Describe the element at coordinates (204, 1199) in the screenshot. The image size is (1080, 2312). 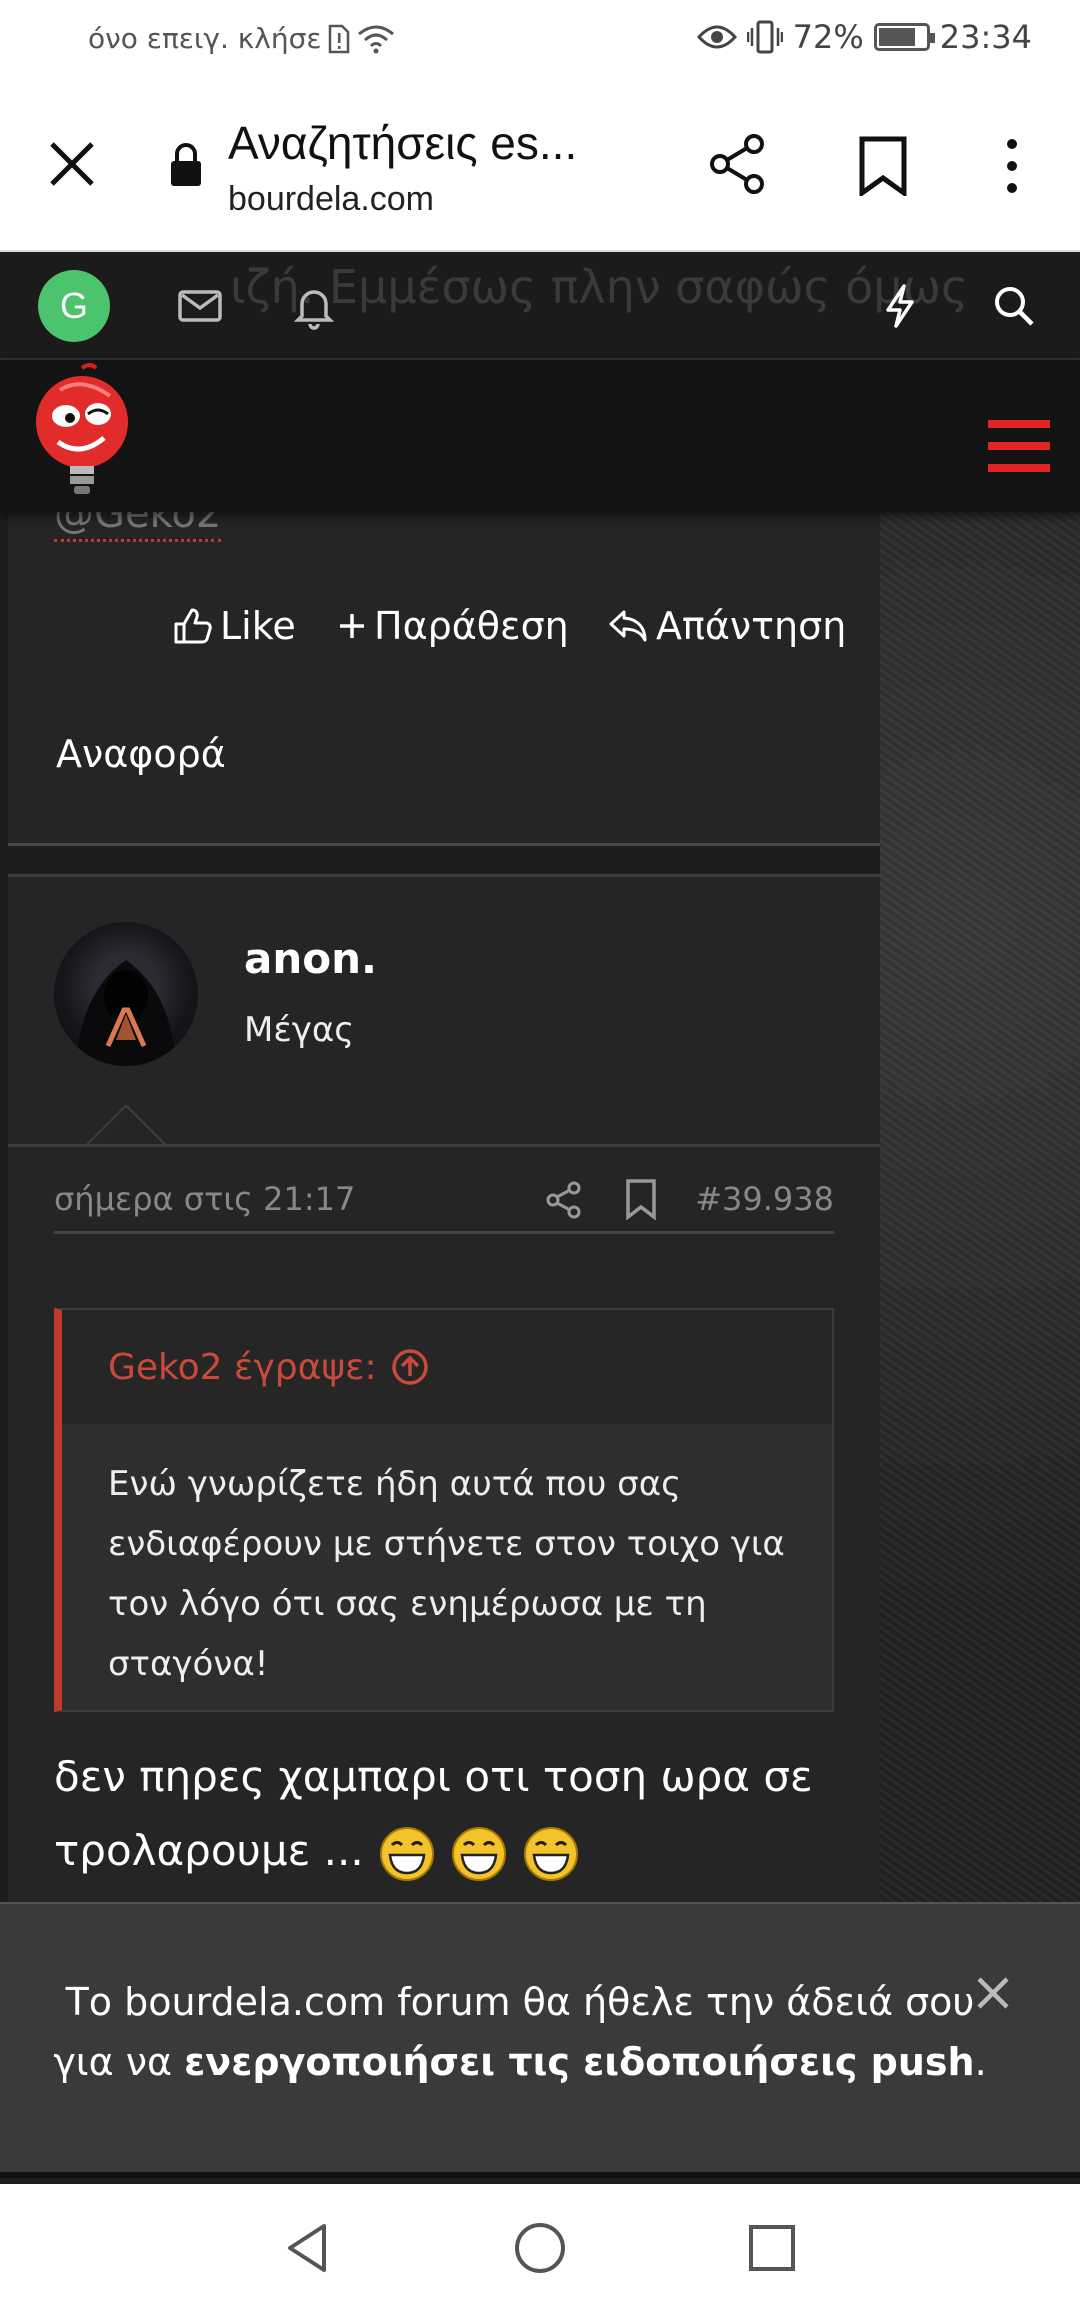
I see `post-date: σήμερα στις 21:17` at that location.